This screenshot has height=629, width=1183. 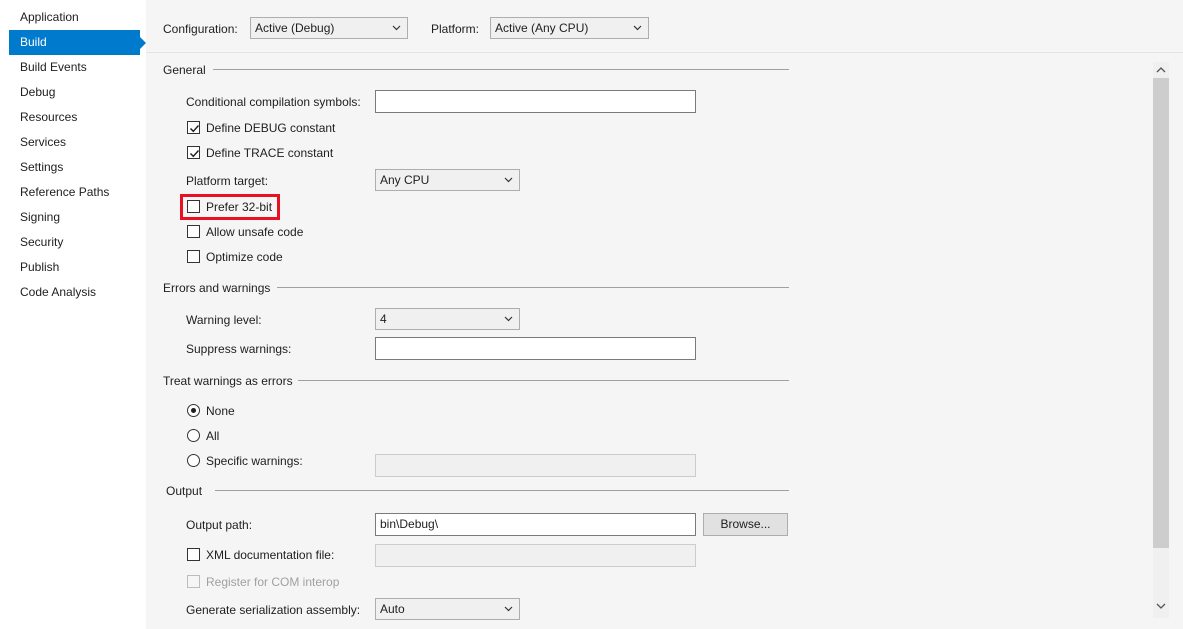 I want to click on sidebar-item-label: Resources, so click(x=49, y=117).